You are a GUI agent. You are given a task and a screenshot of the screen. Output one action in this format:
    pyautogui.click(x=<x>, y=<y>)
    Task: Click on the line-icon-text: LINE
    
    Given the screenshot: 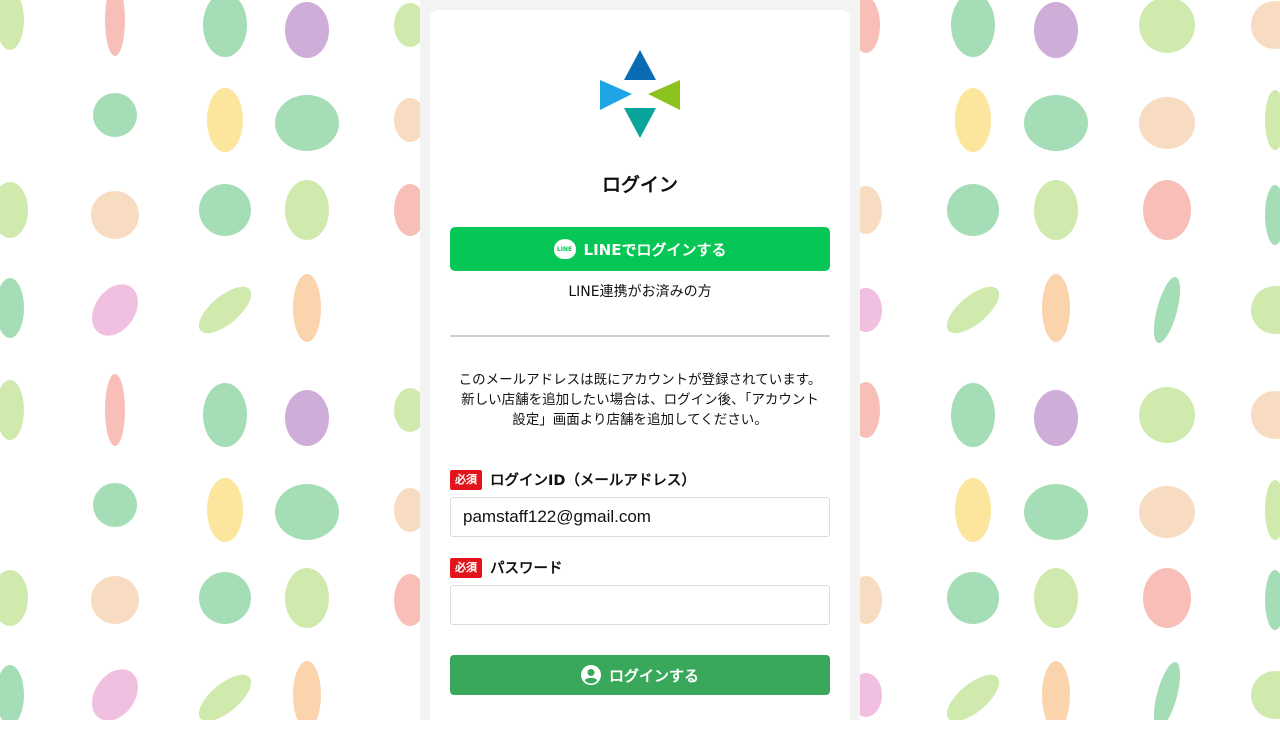 What is the action you would take?
    pyautogui.click(x=564, y=249)
    